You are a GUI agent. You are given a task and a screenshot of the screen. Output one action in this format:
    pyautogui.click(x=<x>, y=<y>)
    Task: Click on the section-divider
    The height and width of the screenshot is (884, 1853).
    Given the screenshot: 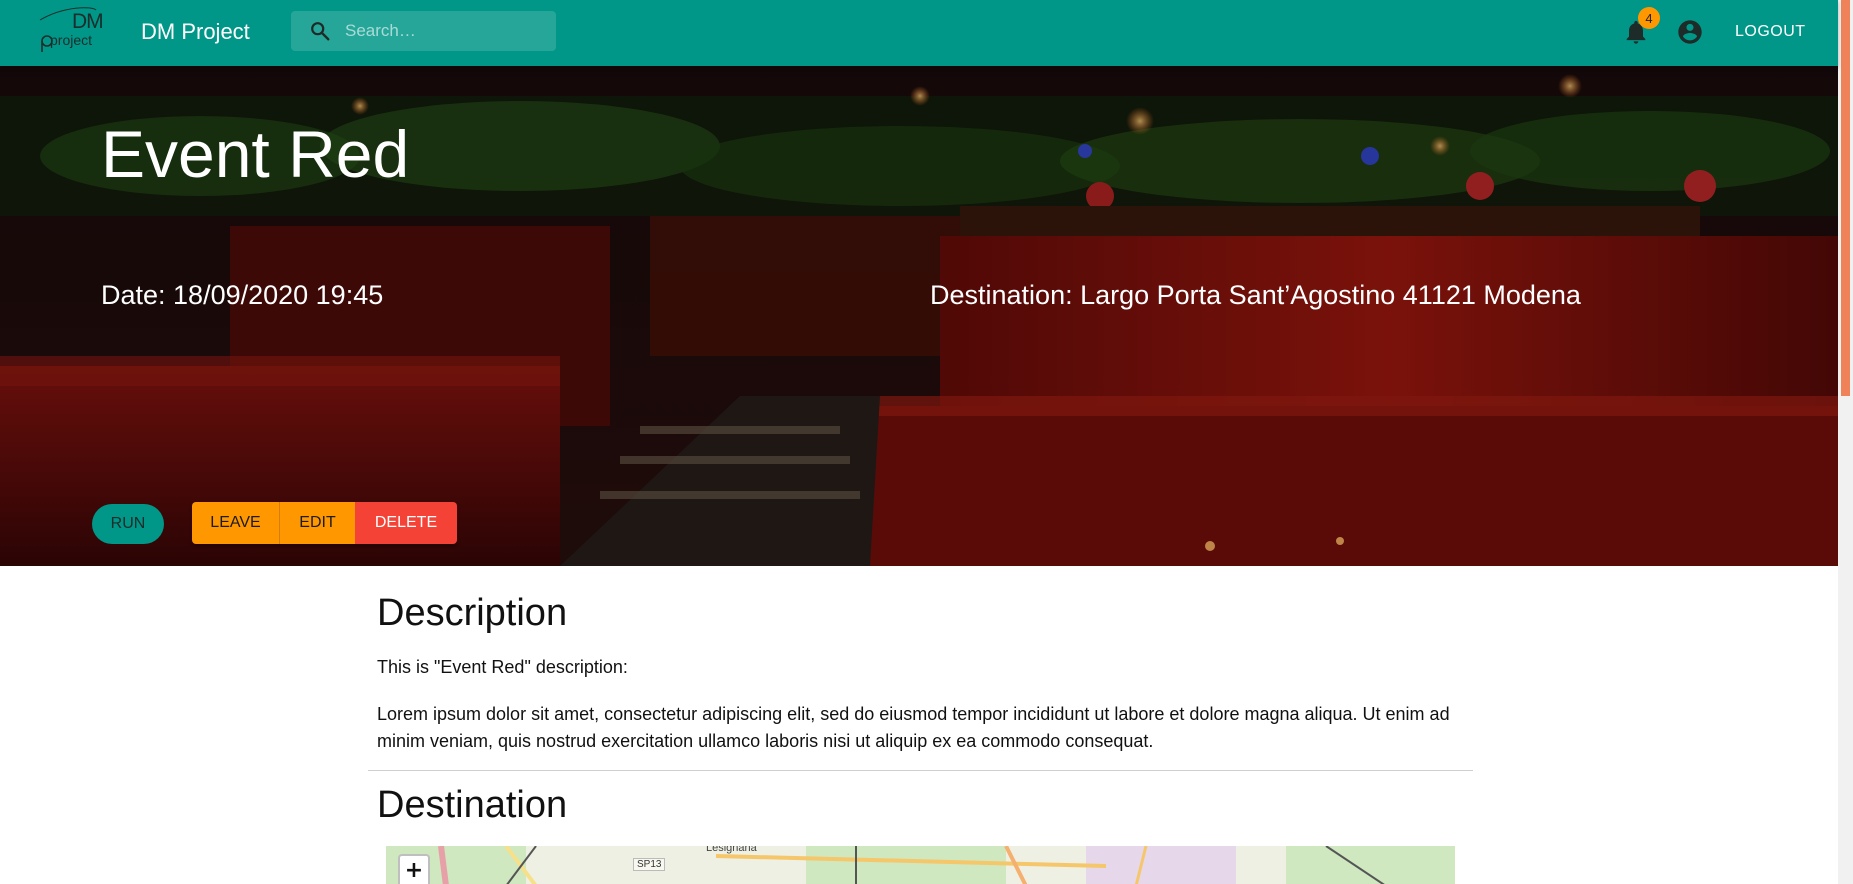 What is the action you would take?
    pyautogui.click(x=920, y=770)
    